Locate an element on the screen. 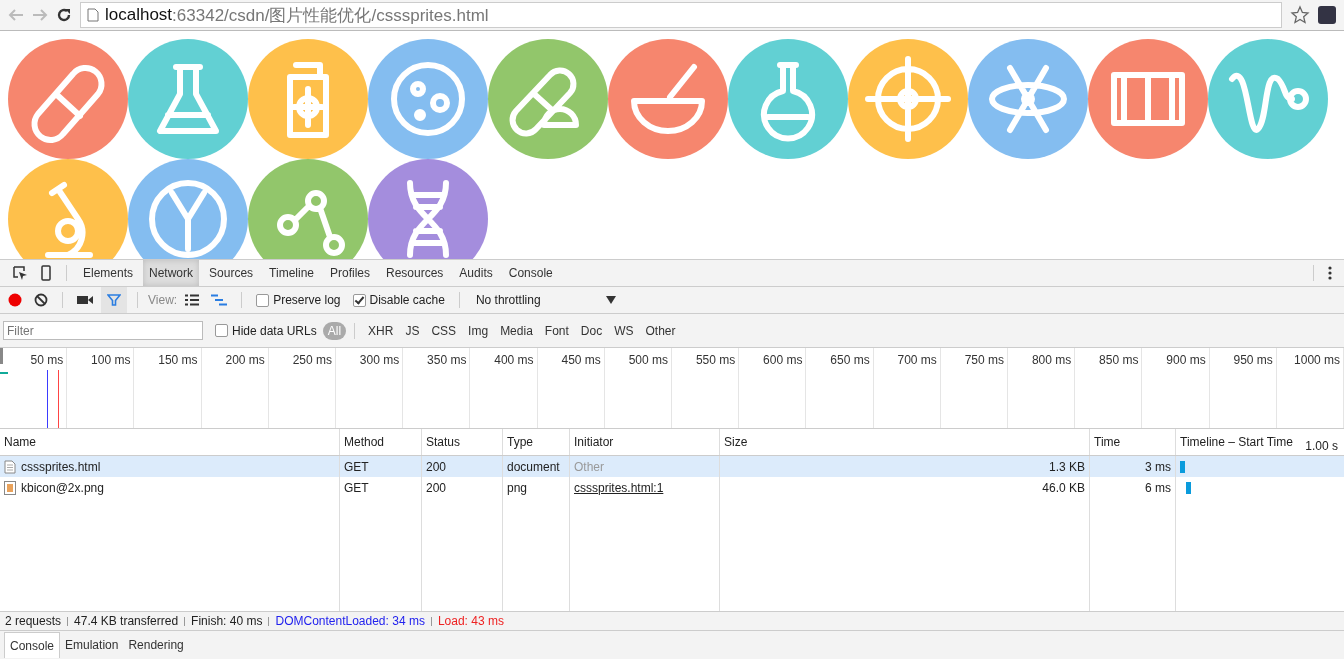 This screenshot has width=1344, height=659. tick-label: 850 ms is located at coordinates (1119, 360).